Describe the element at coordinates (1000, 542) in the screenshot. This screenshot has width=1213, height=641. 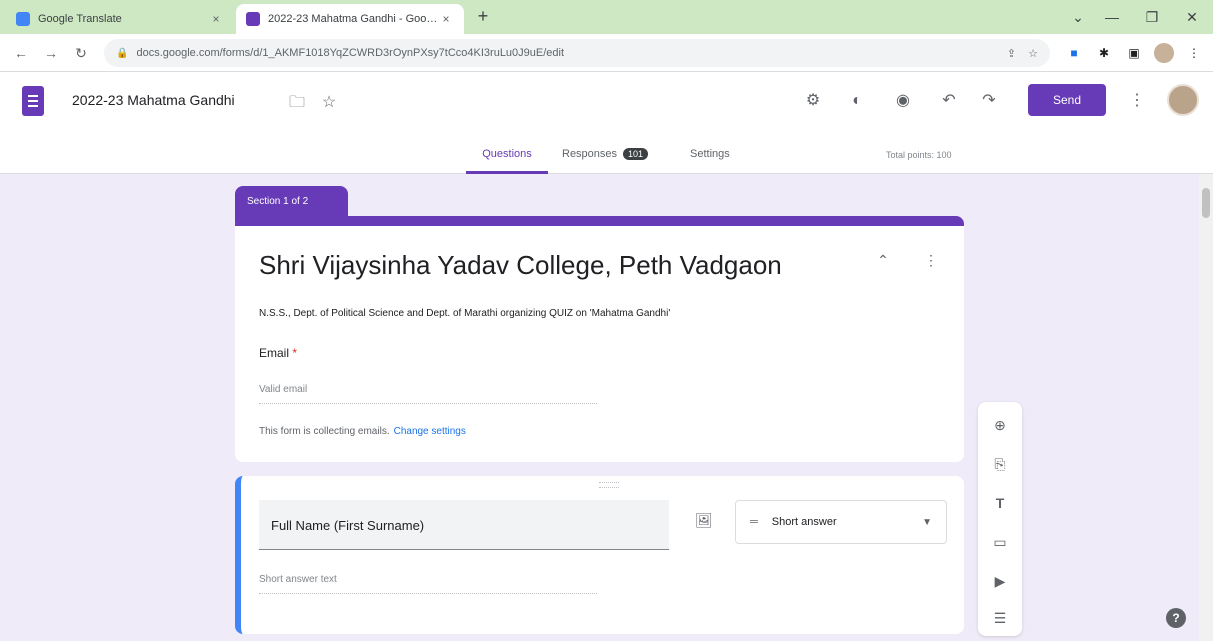
I see `add-image-icon: ▭` at that location.